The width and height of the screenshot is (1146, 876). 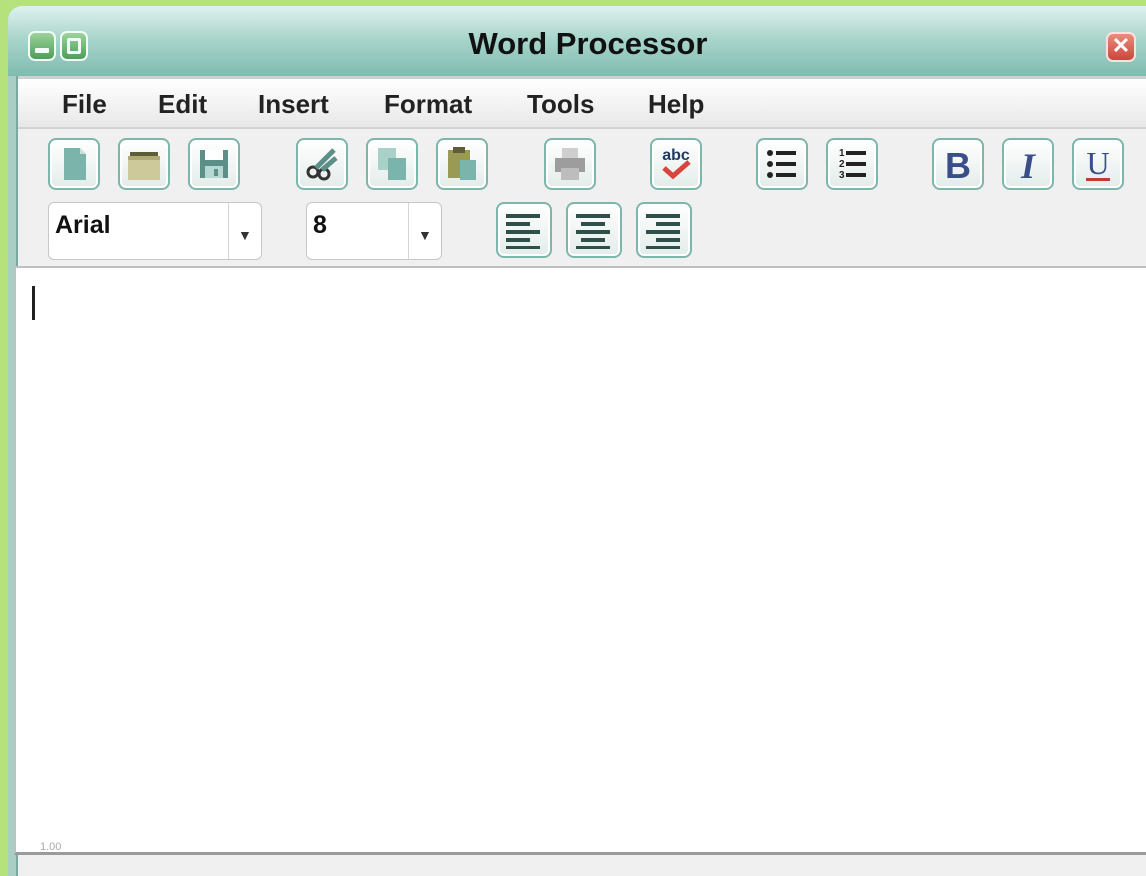 I want to click on spellcheck-icon: abc, so click(x=676, y=163).